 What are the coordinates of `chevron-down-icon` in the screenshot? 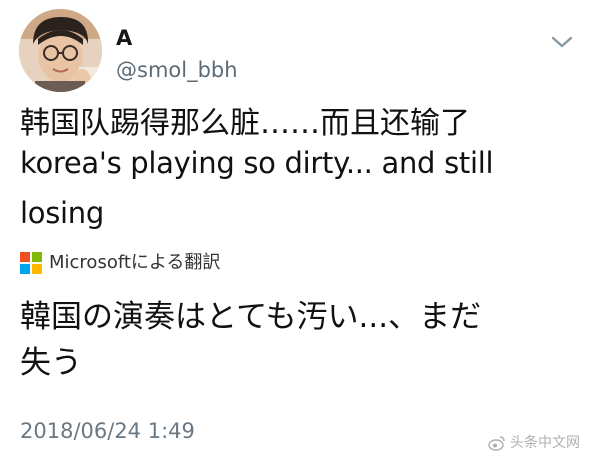 It's located at (562, 42).